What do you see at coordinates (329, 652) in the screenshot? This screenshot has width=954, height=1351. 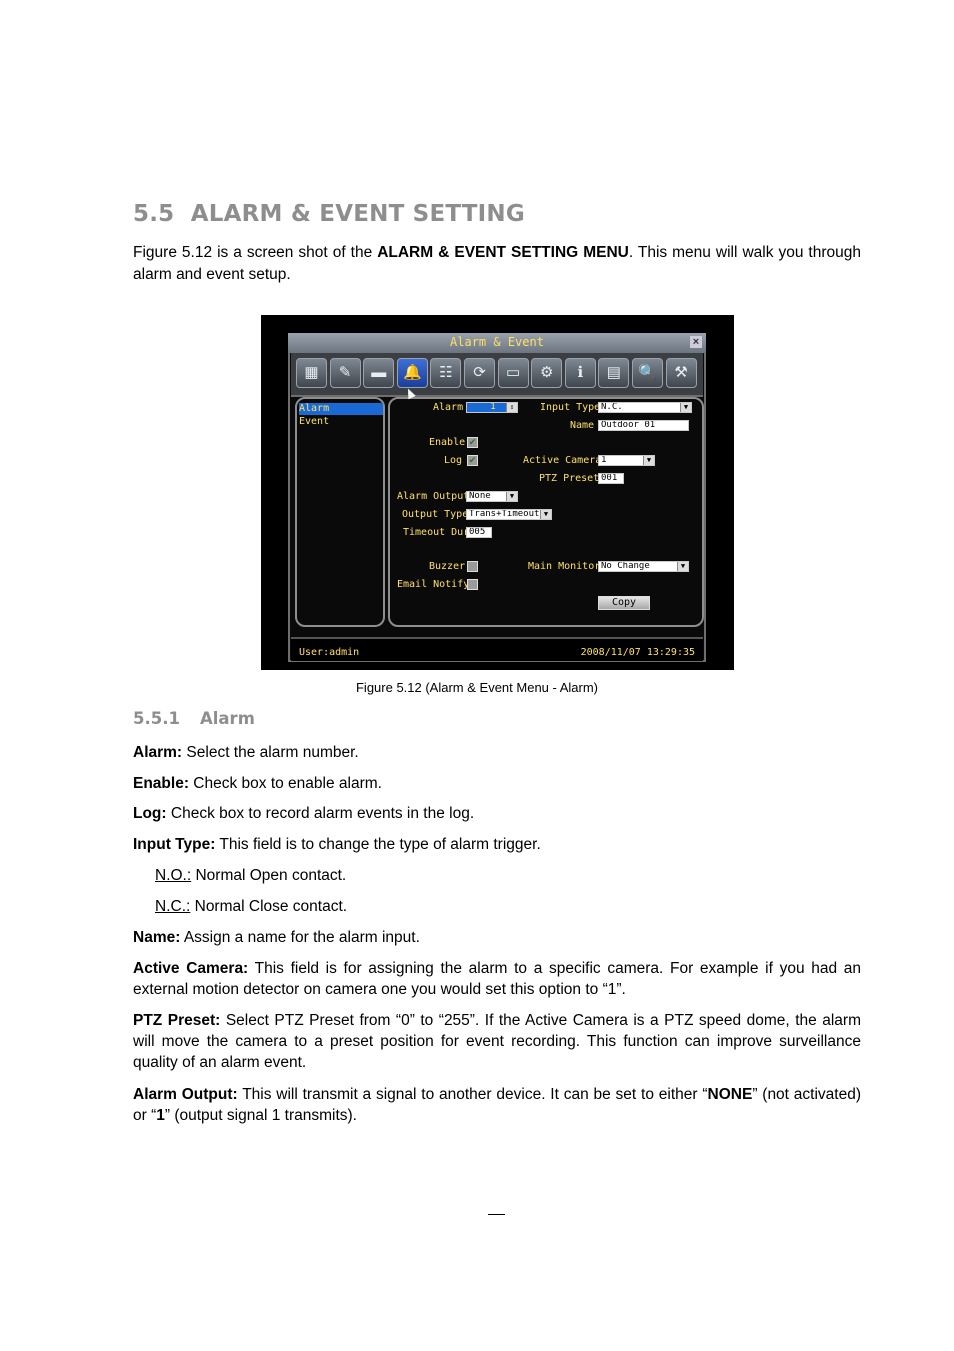 I see `status-user: User:admin` at bounding box center [329, 652].